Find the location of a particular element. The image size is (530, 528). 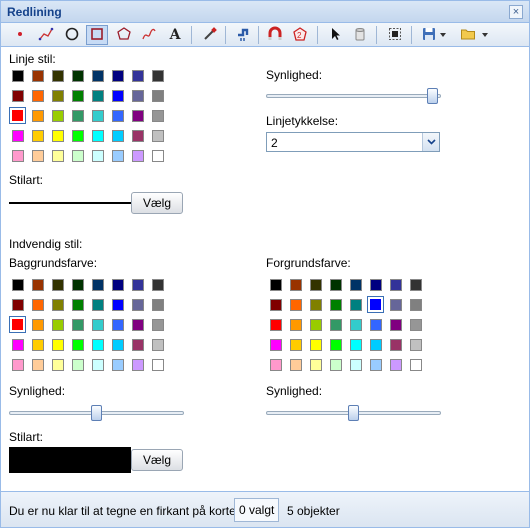

fill-style-choose-button: Vælg is located at coordinates (157, 460).